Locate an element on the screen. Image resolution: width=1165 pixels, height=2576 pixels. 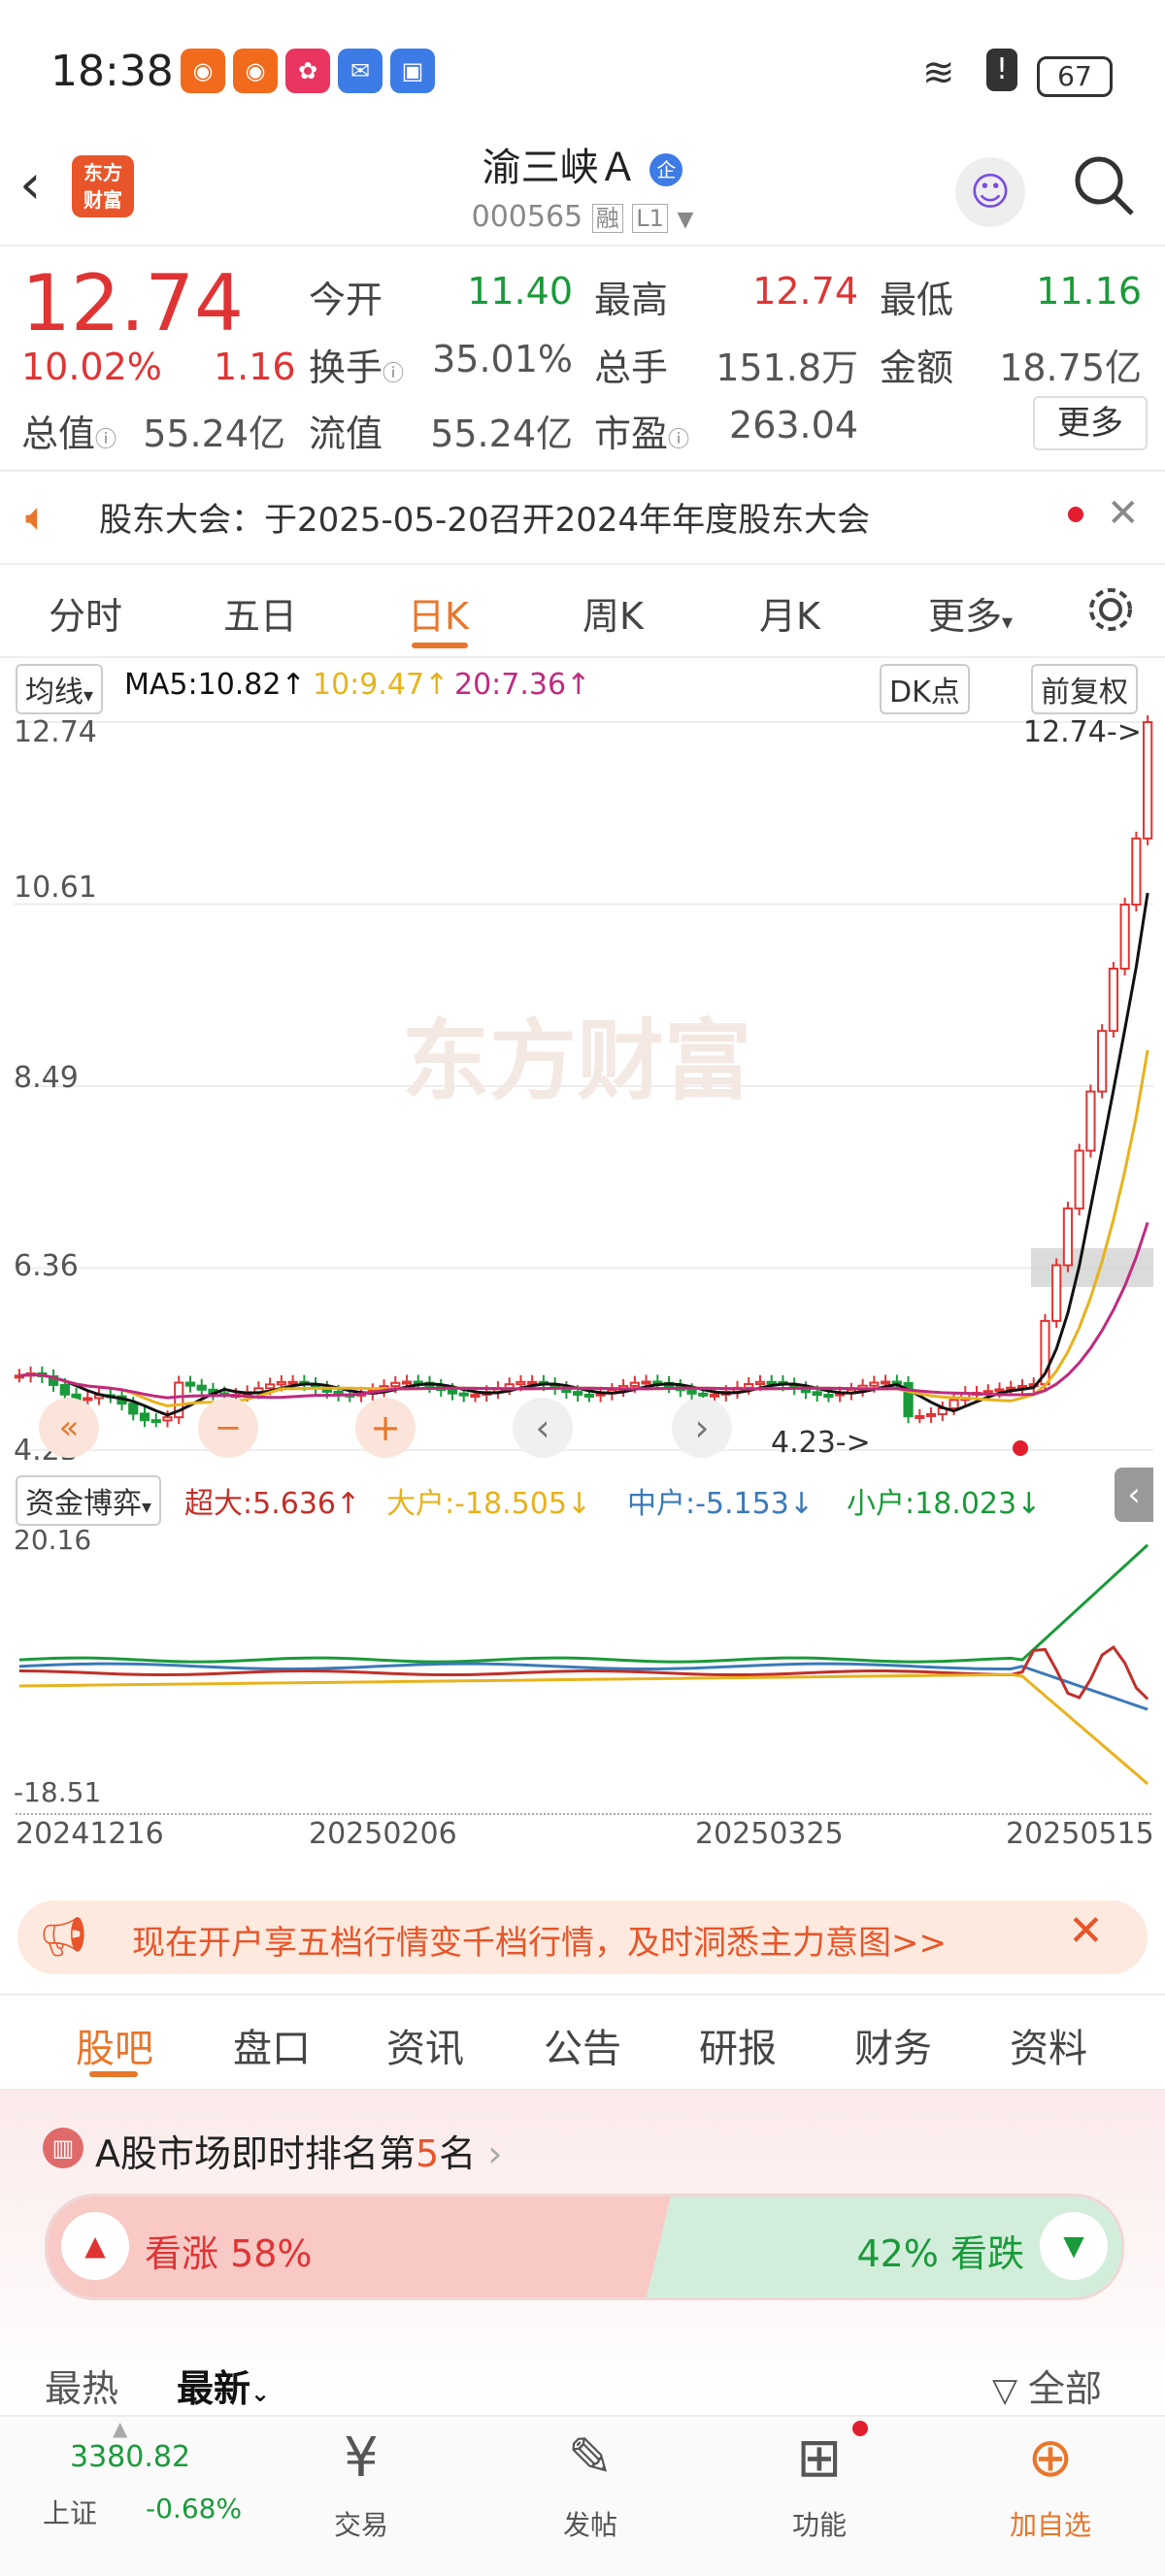
flow-y-top: 20.16 is located at coordinates (52, 1540).